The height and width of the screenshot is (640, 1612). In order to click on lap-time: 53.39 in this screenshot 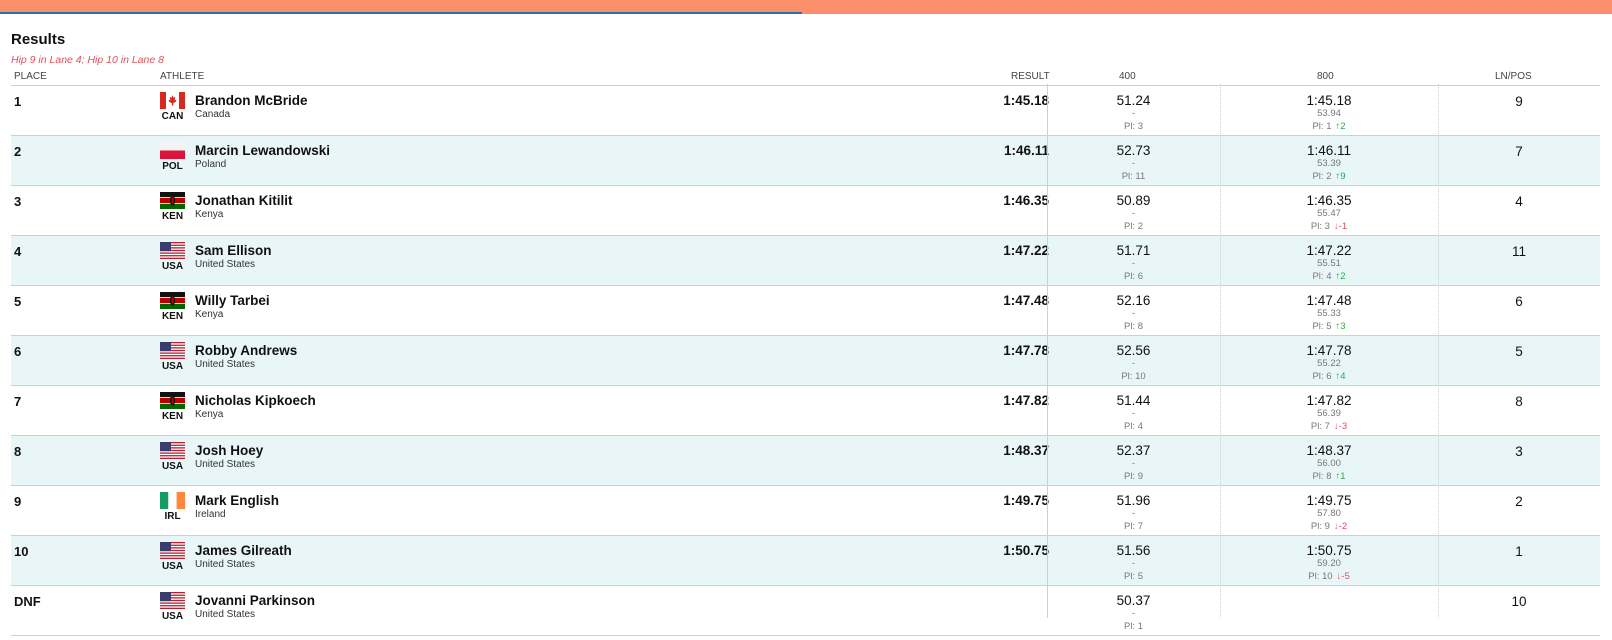, I will do `click(1329, 163)`.